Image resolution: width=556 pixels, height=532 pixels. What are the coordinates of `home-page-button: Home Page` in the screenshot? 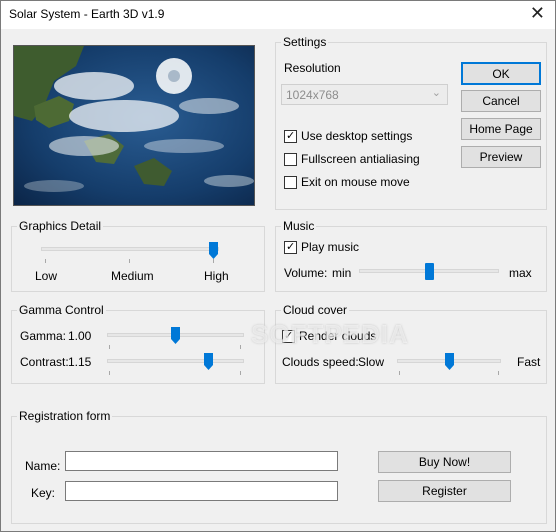 It's located at (501, 129).